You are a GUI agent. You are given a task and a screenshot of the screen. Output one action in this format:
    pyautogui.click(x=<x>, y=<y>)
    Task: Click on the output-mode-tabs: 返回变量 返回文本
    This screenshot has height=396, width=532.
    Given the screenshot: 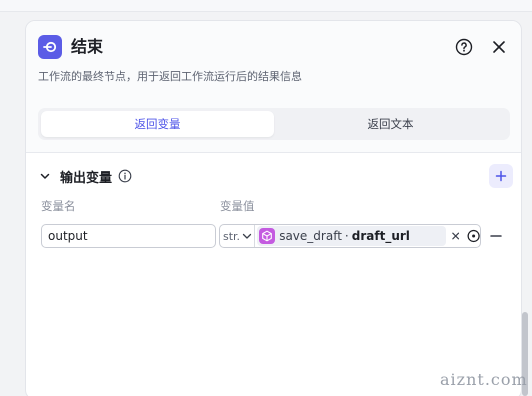 What is the action you would take?
    pyautogui.click(x=274, y=124)
    